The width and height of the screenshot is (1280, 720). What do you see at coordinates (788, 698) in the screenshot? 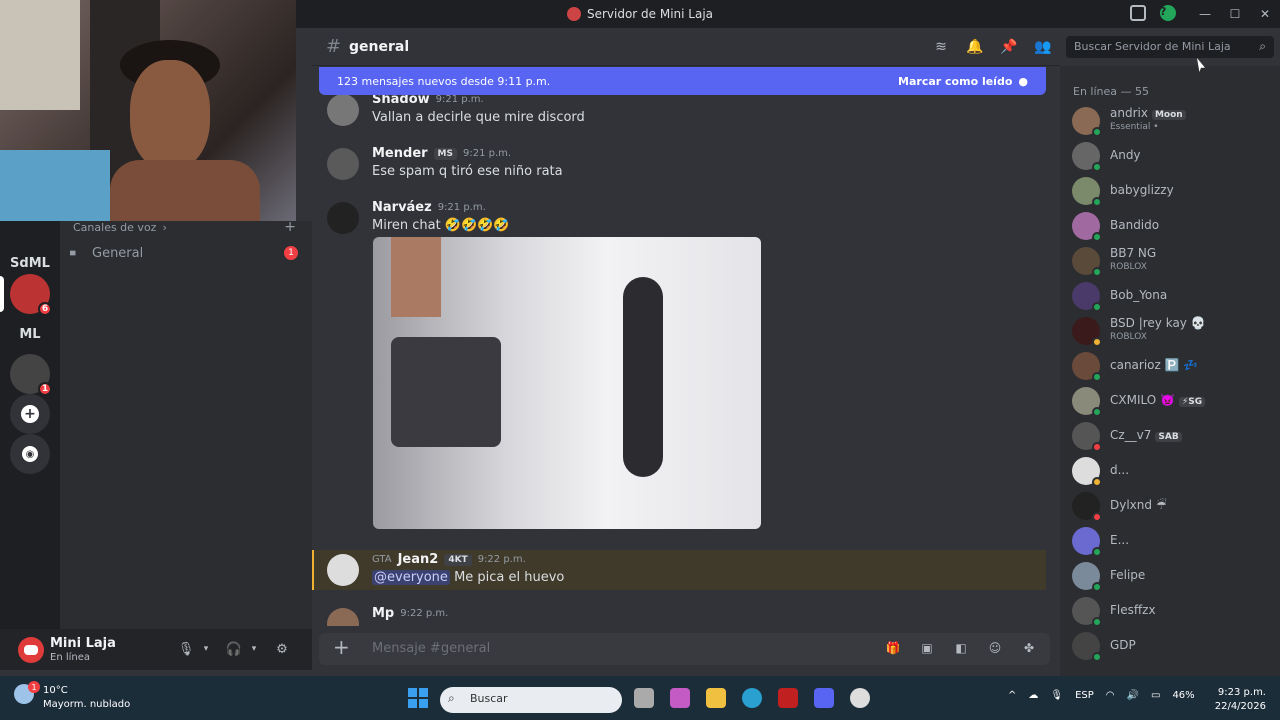
I see `mcafee-icon` at bounding box center [788, 698].